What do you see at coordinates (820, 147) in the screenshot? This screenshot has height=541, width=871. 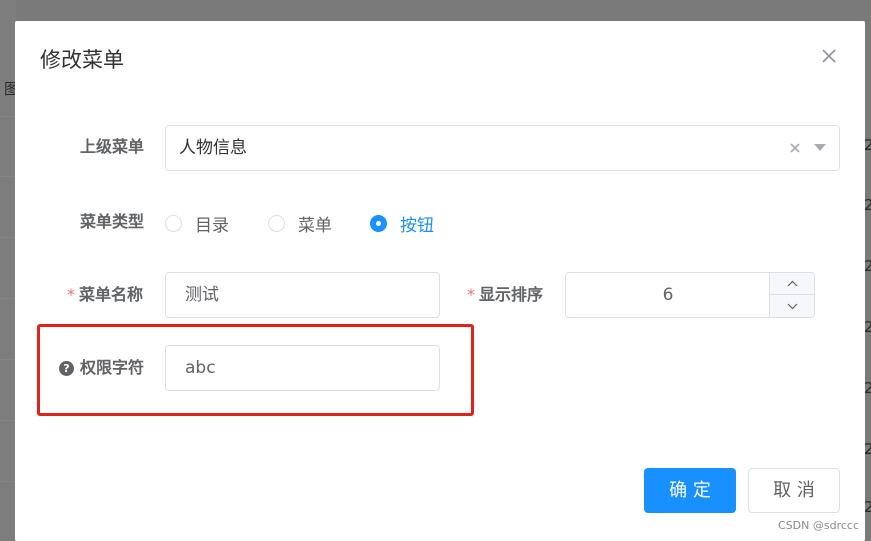 I see `caret-down-icon` at bounding box center [820, 147].